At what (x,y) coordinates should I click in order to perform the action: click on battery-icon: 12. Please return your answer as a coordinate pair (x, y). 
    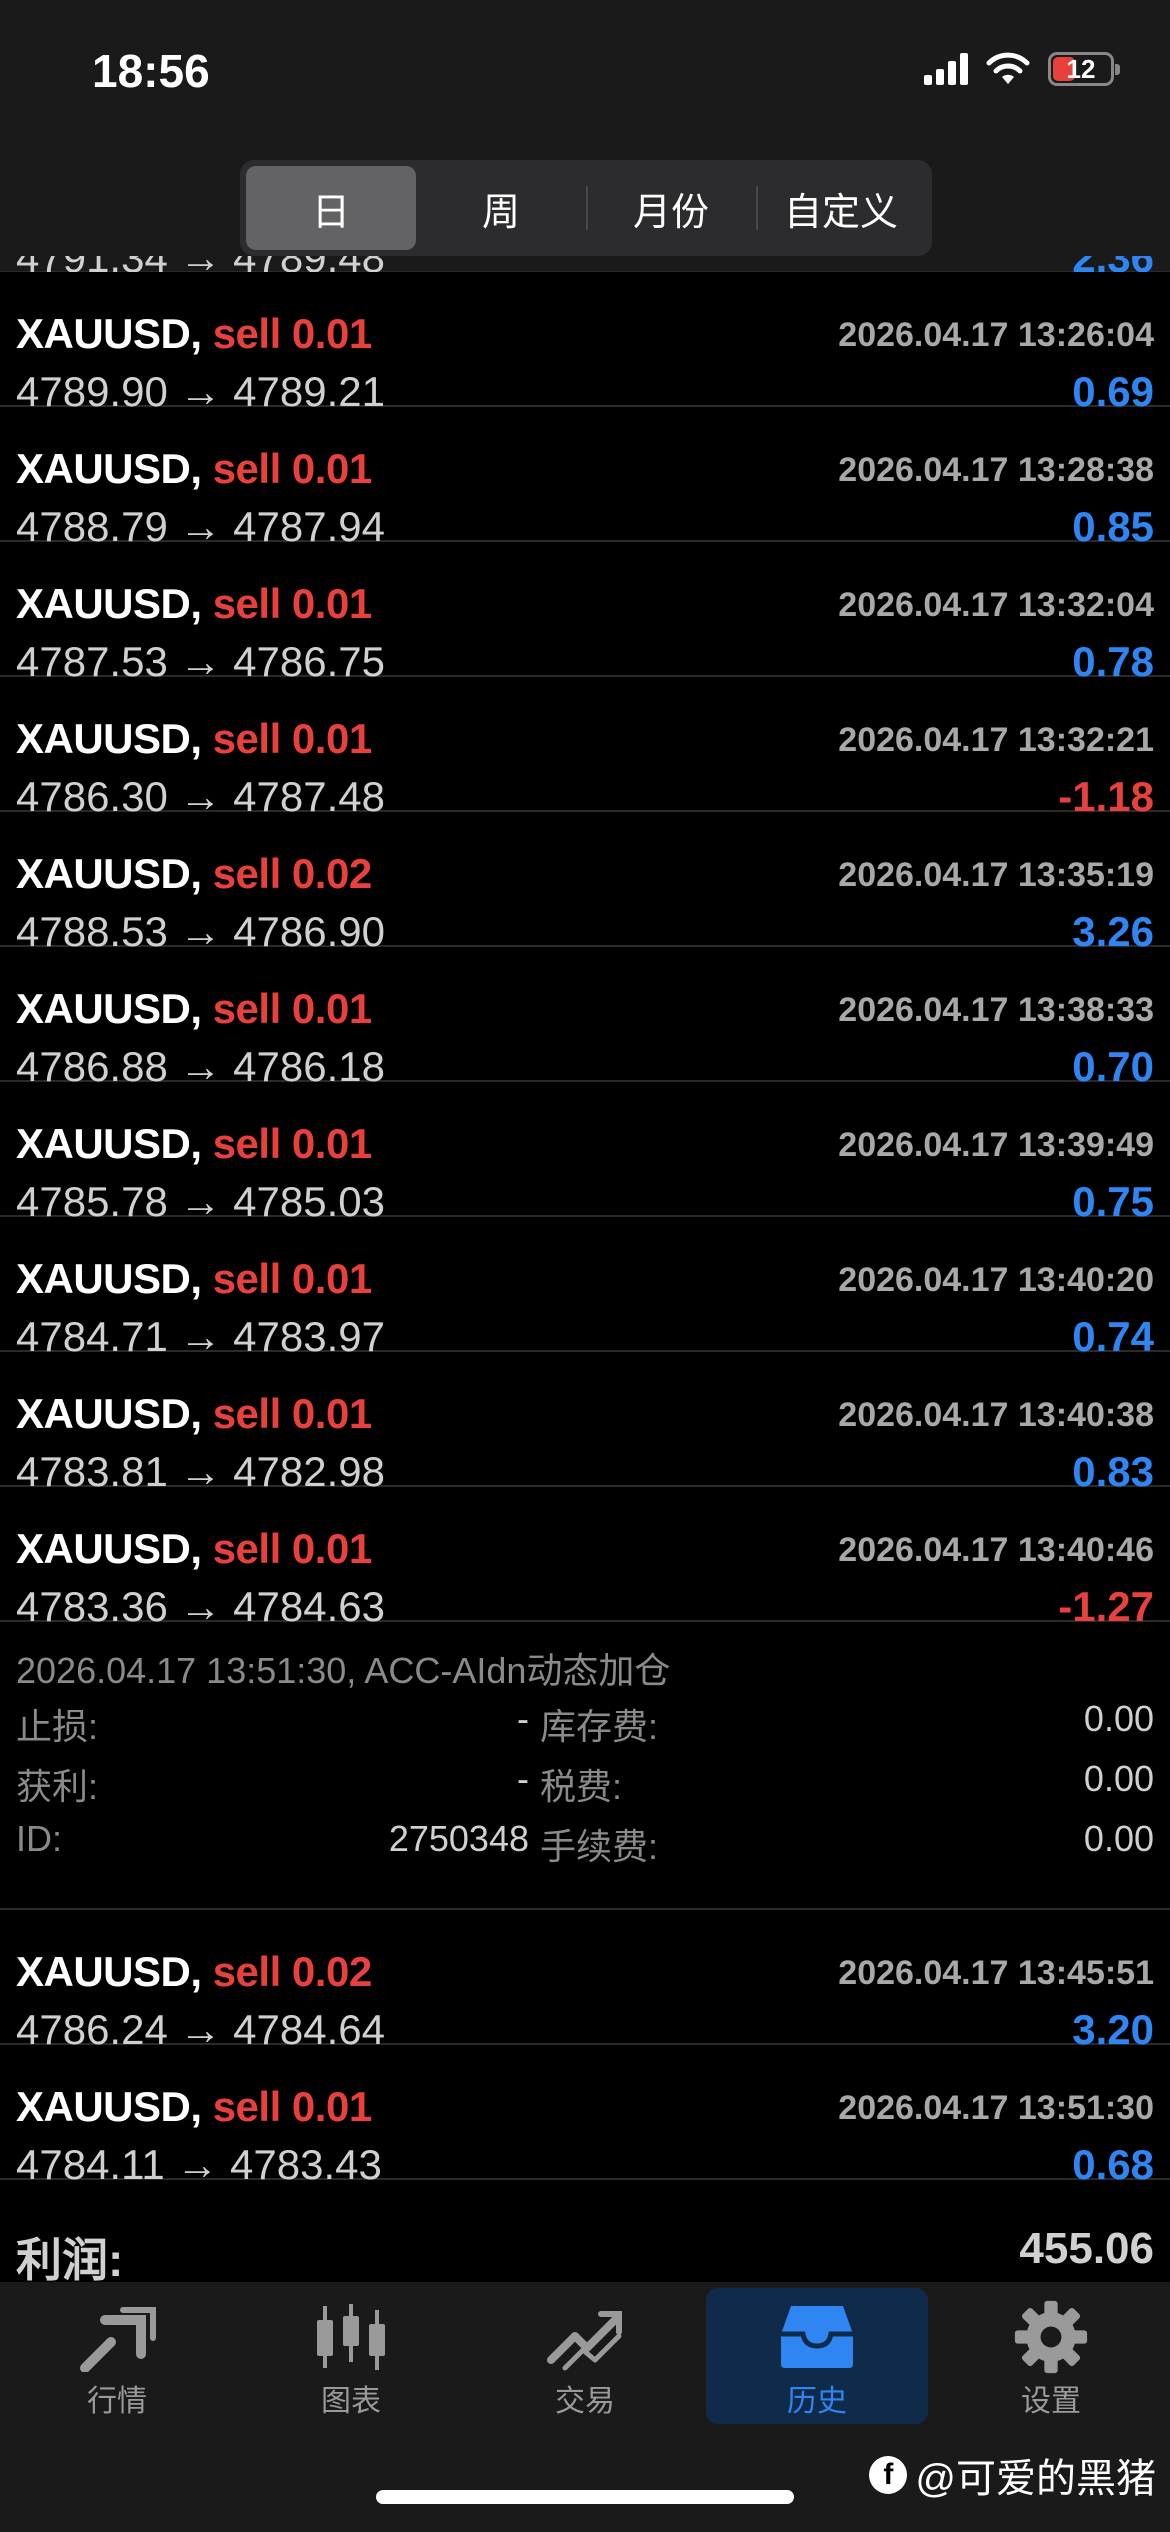
    Looking at the image, I should click on (1084, 69).